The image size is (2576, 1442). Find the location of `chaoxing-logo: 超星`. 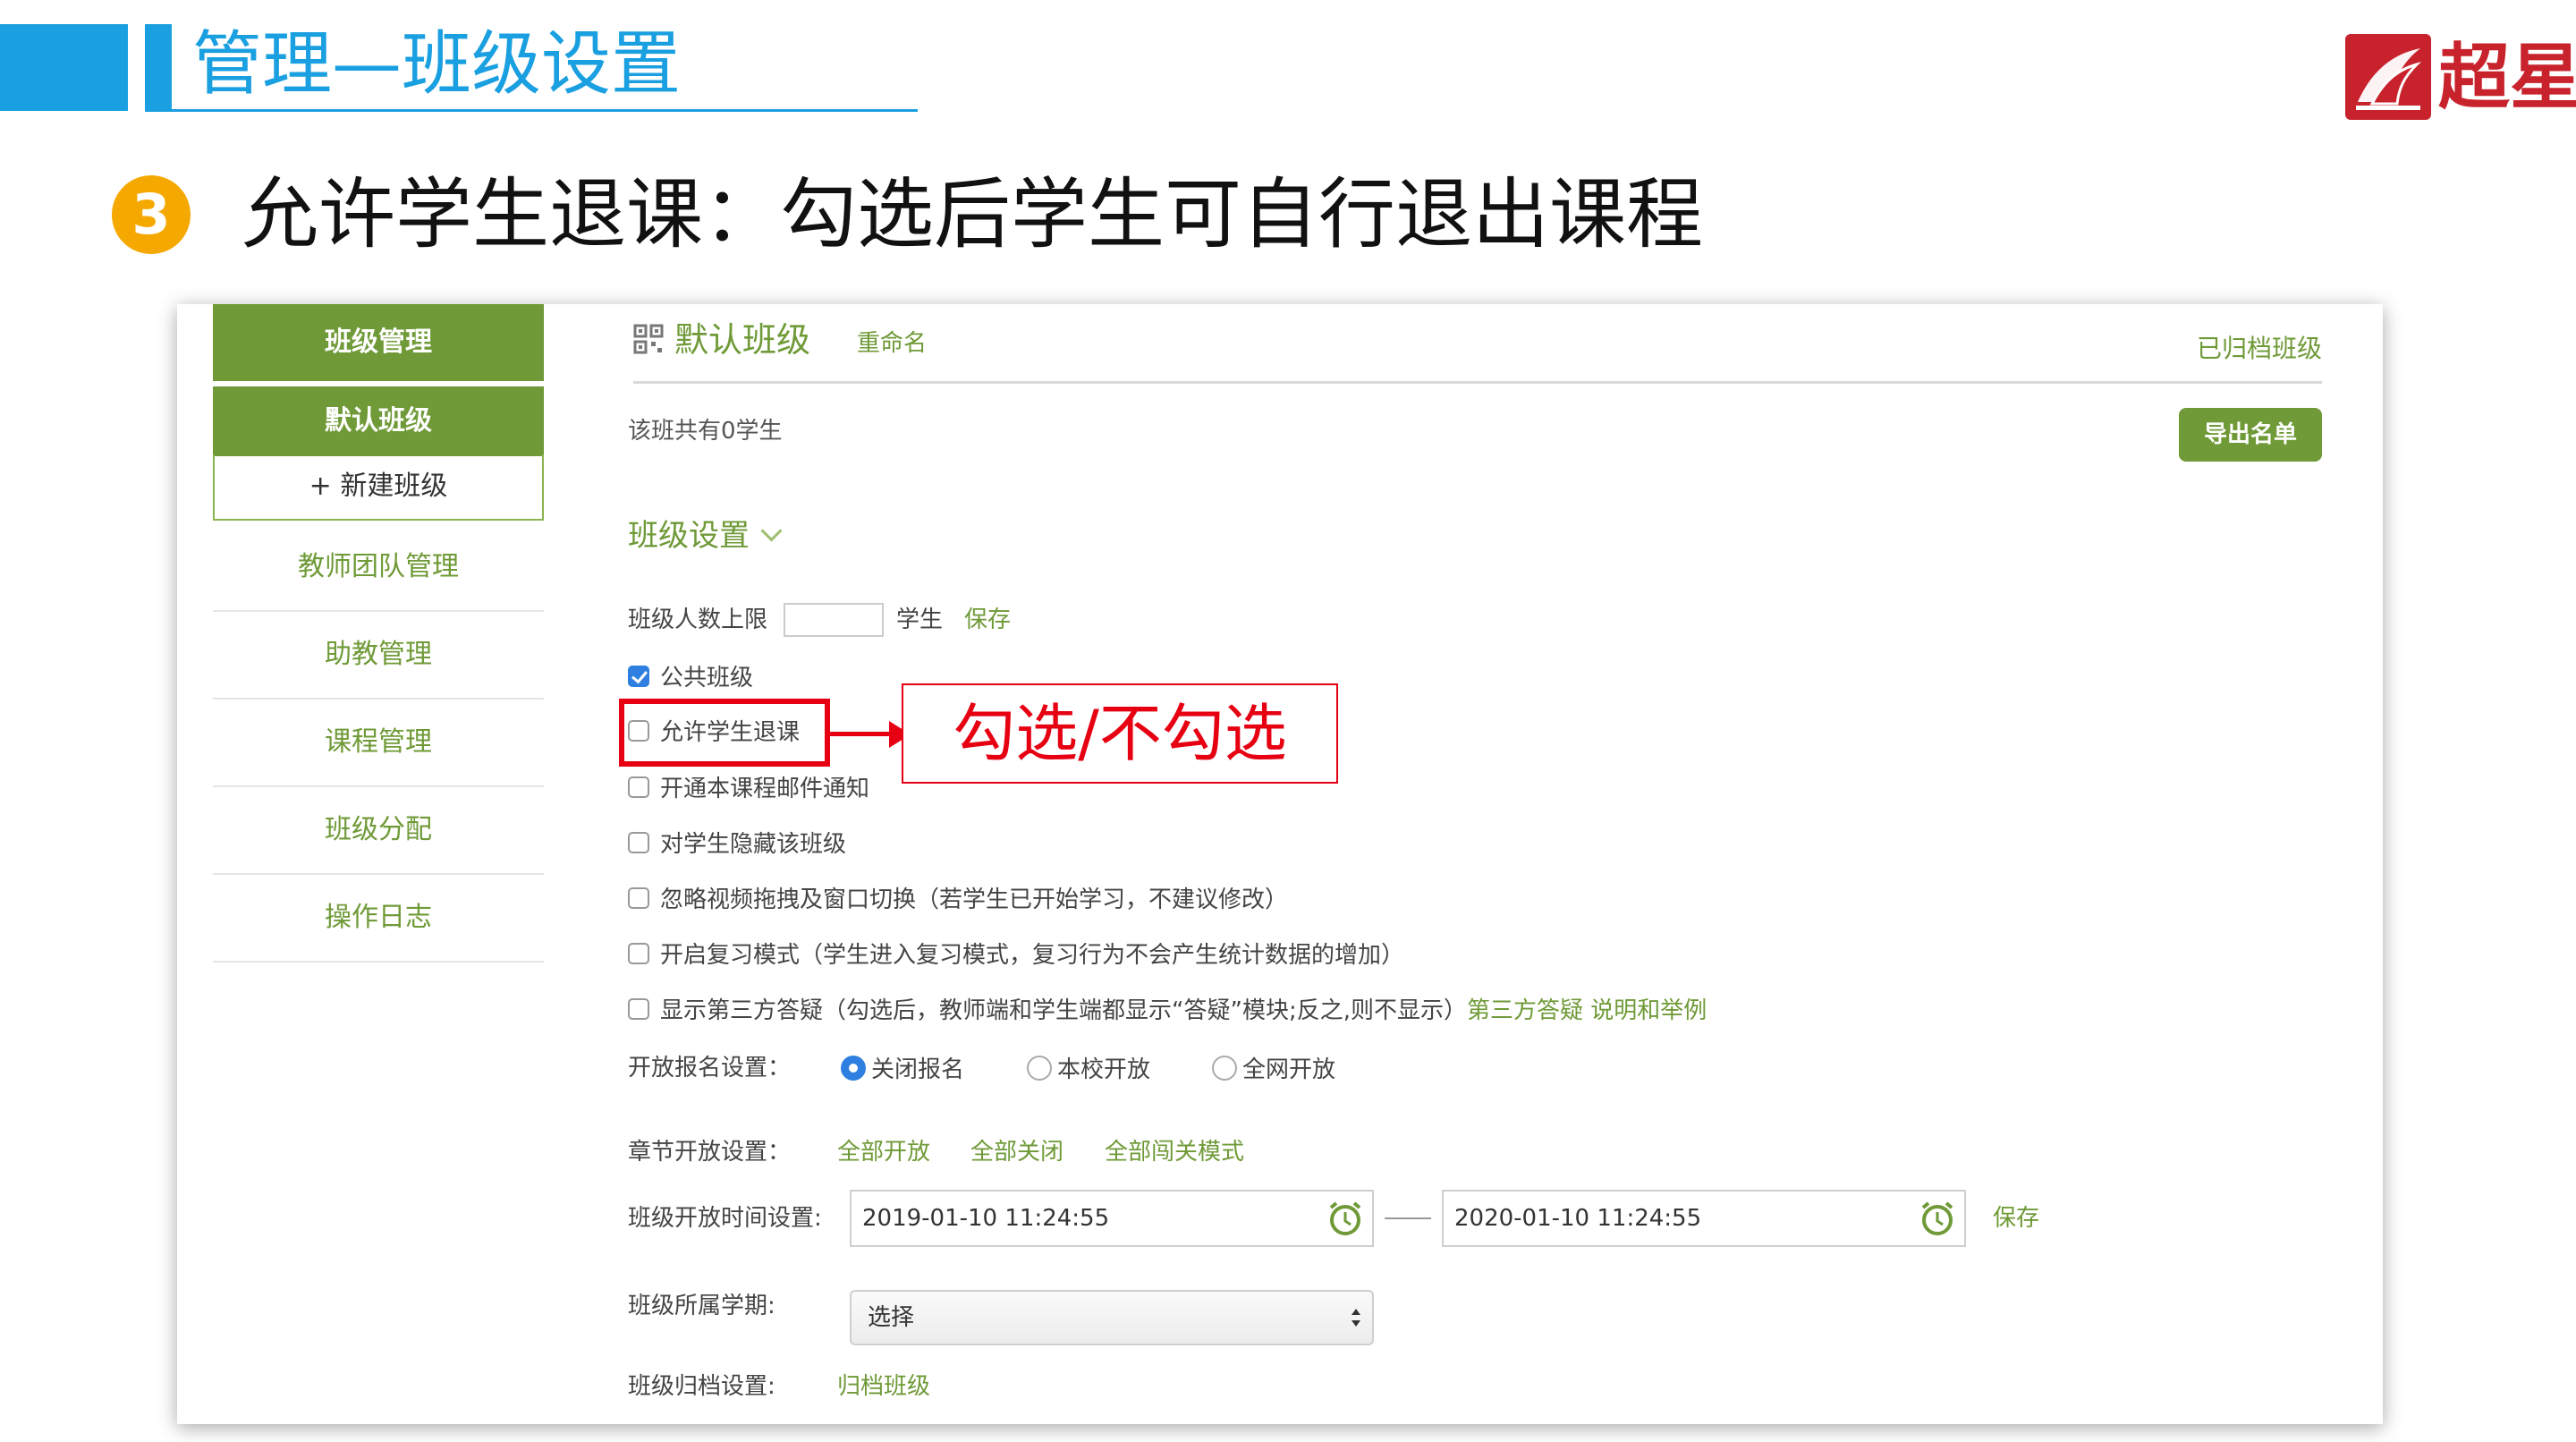

chaoxing-logo: 超星 is located at coordinates (2460, 76).